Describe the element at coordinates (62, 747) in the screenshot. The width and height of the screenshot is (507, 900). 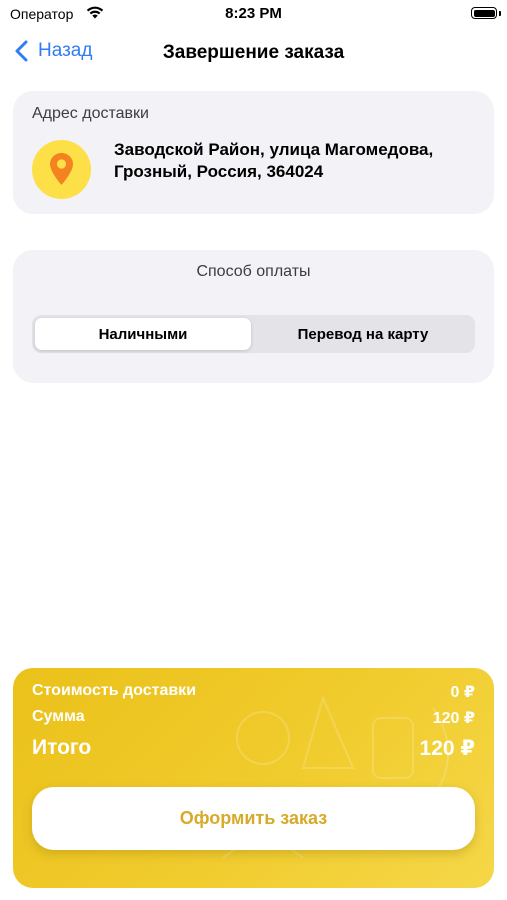
I see `total-label: Итого` at that location.